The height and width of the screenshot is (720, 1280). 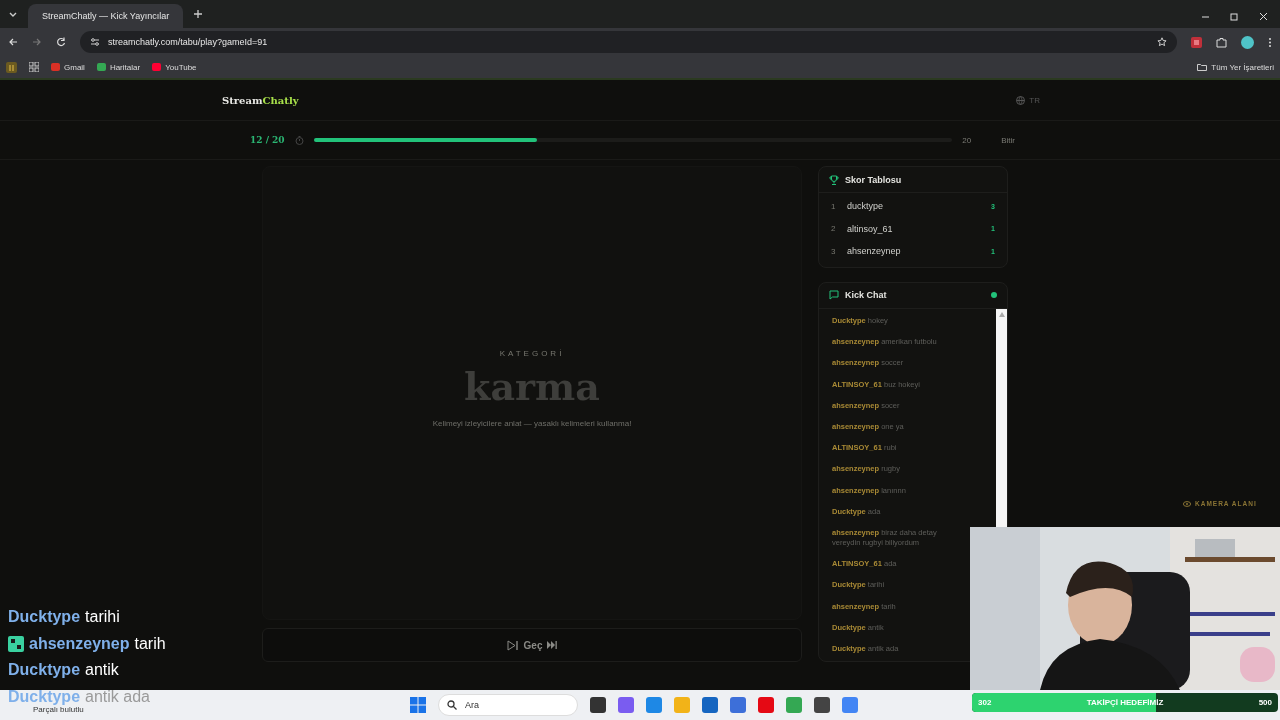 What do you see at coordinates (1265, 702) in the screenshot?
I see `goal-target: 500` at bounding box center [1265, 702].